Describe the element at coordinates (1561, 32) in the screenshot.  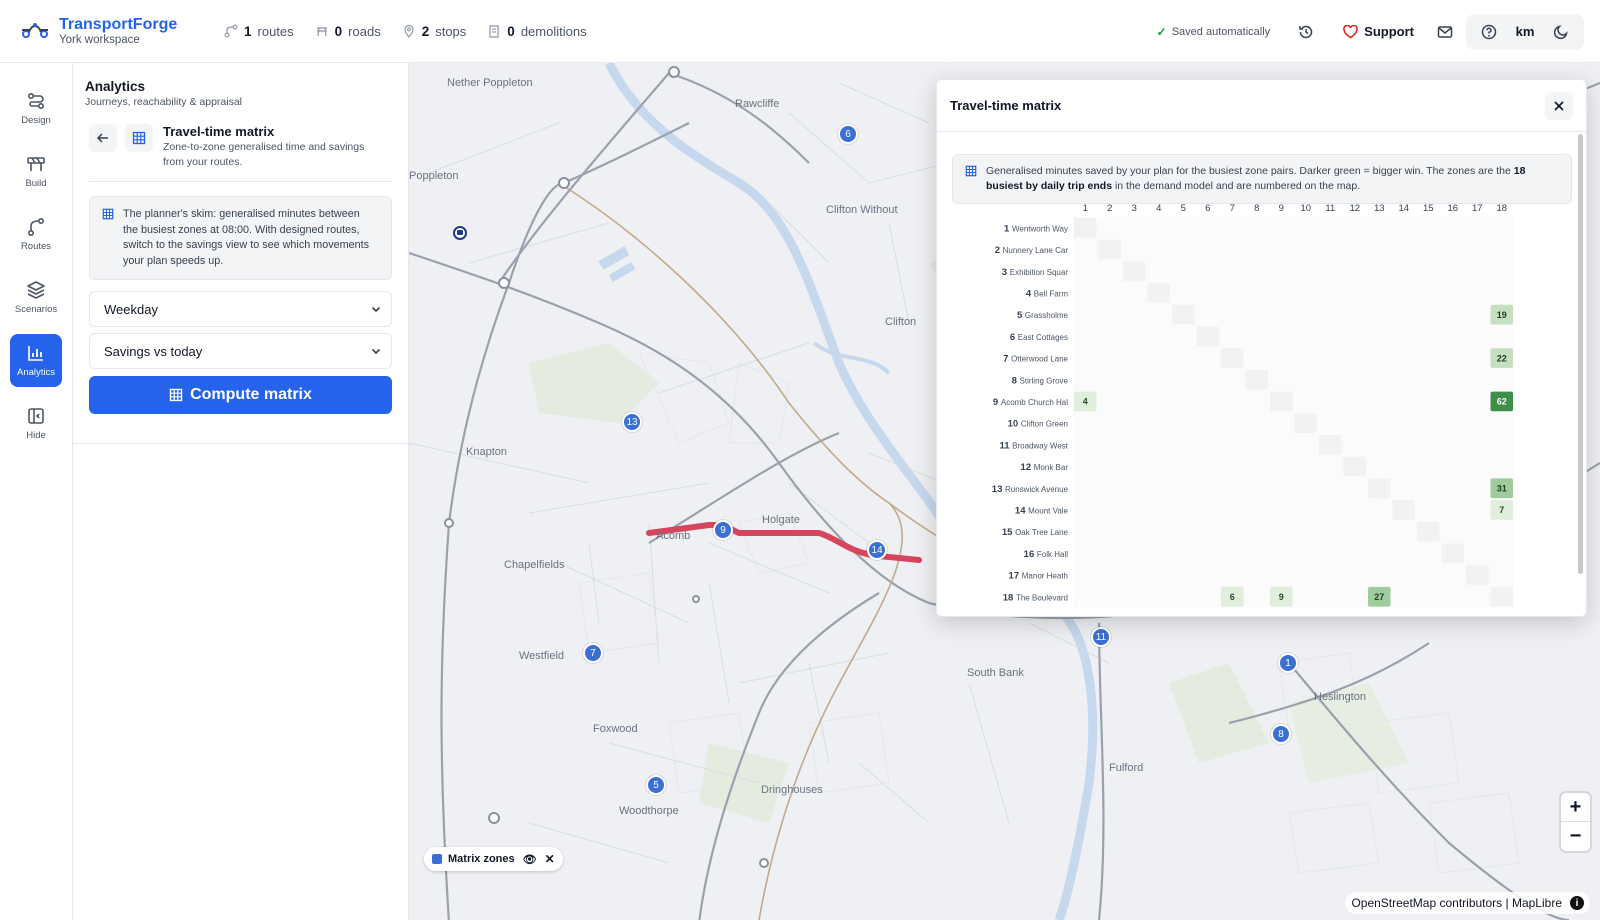
I see `dark-mode-button` at that location.